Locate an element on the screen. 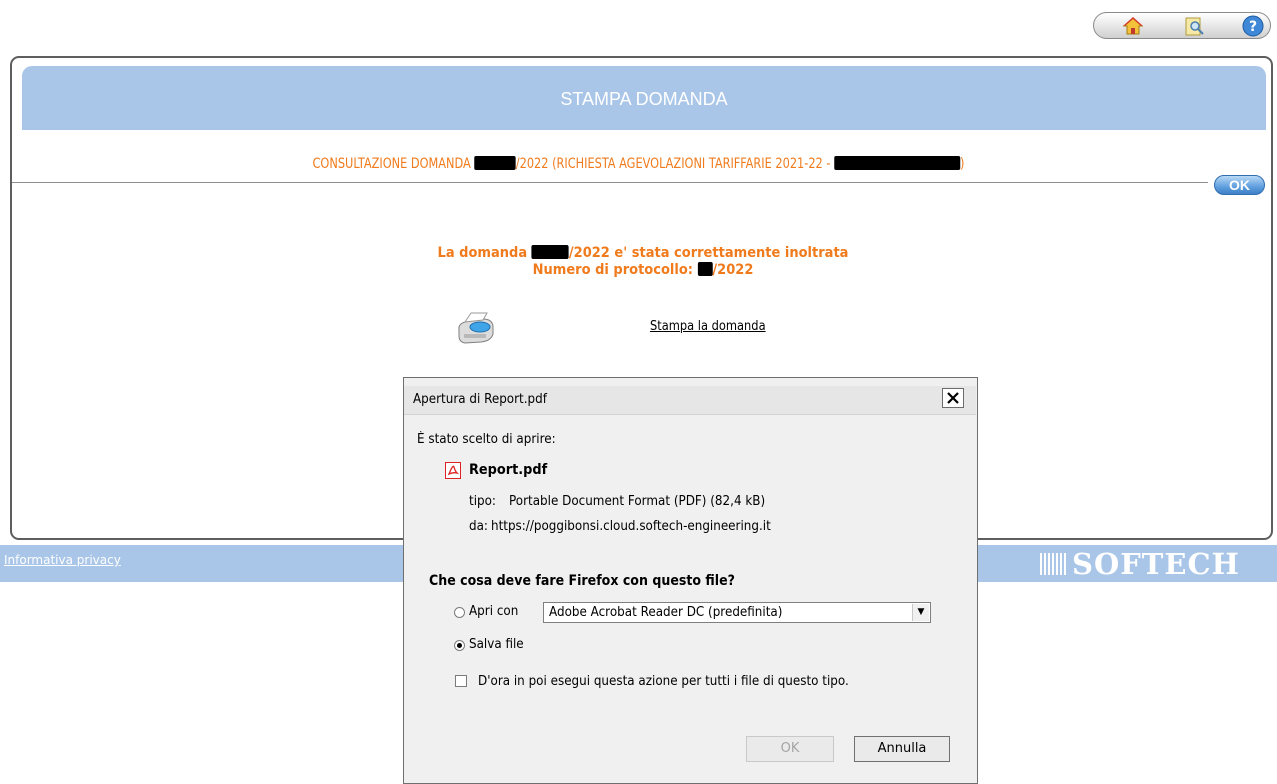 The width and height of the screenshot is (1277, 784). save-file-radio is located at coordinates (459, 645).